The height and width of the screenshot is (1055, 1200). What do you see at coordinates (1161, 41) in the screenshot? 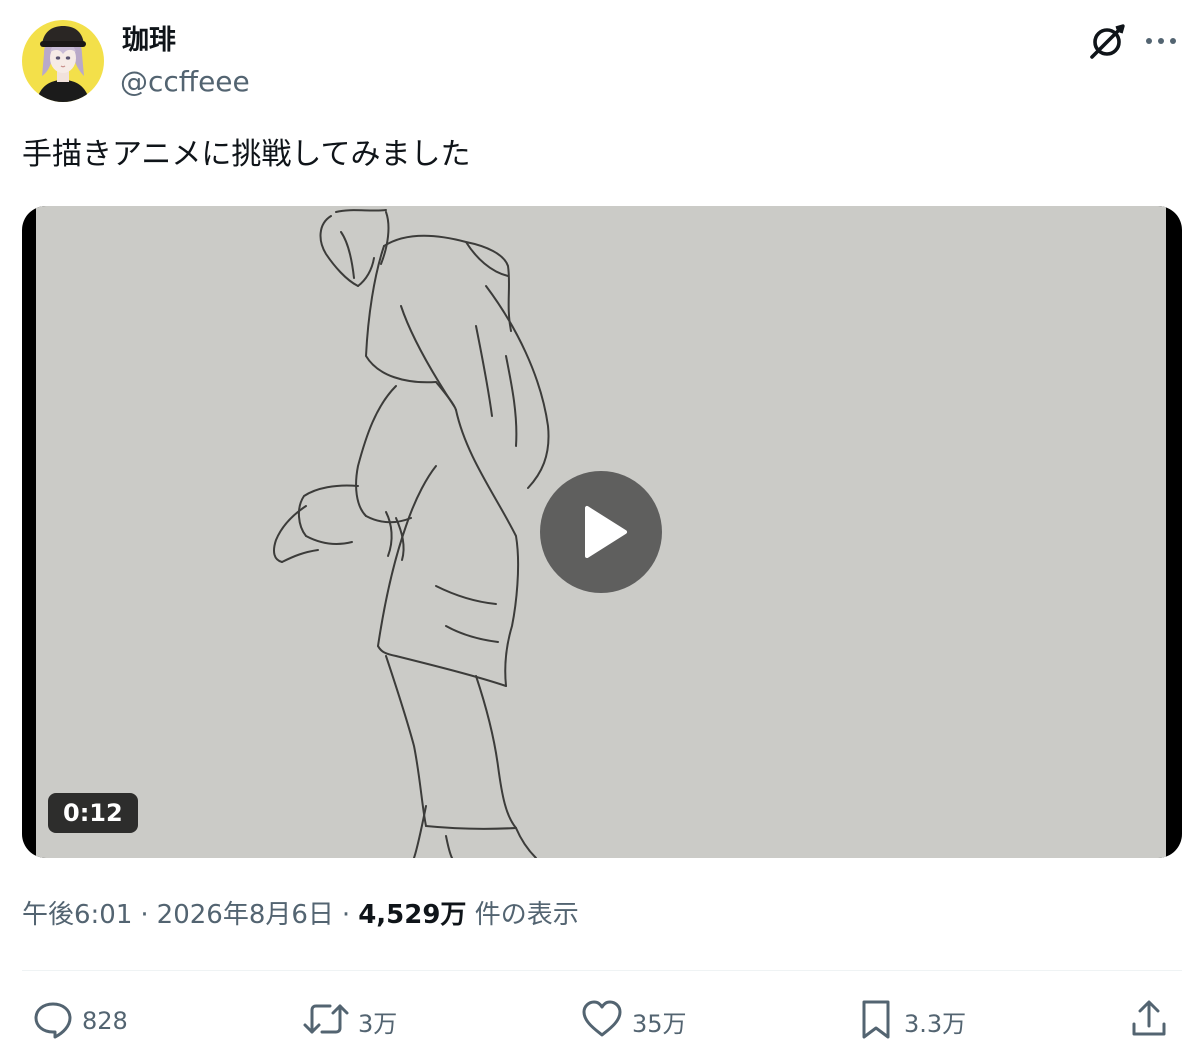
I see `more-icon` at bounding box center [1161, 41].